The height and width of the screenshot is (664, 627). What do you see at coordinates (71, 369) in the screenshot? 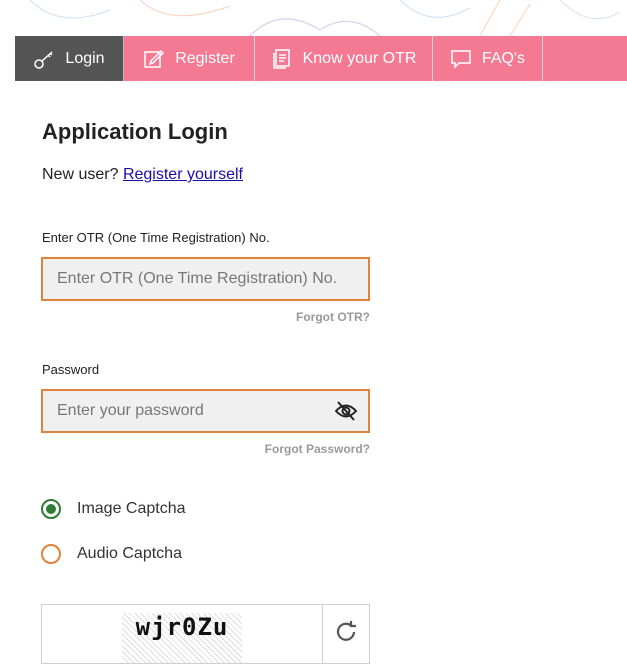
I see `password-label: Password` at bounding box center [71, 369].